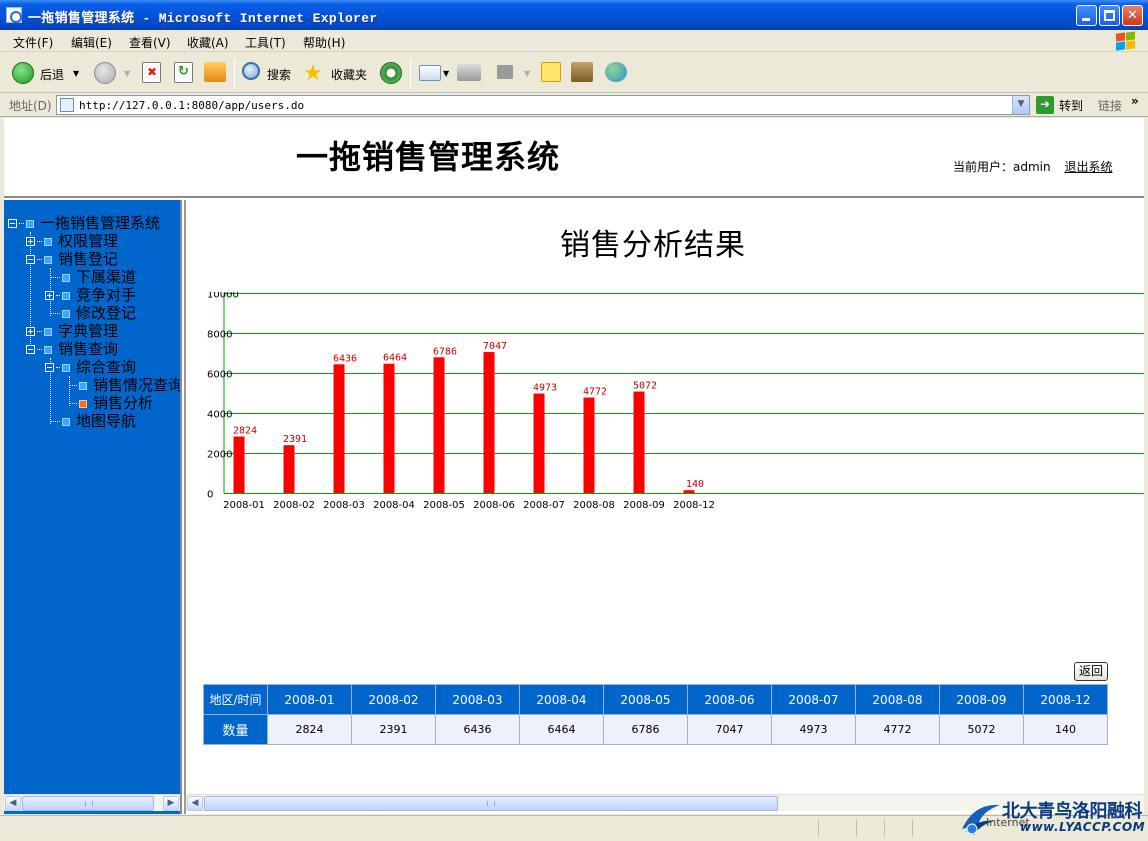 This screenshot has width=1148, height=841. What do you see at coordinates (106, 295) in the screenshot?
I see `tree-item-label: 竞争对手` at bounding box center [106, 295].